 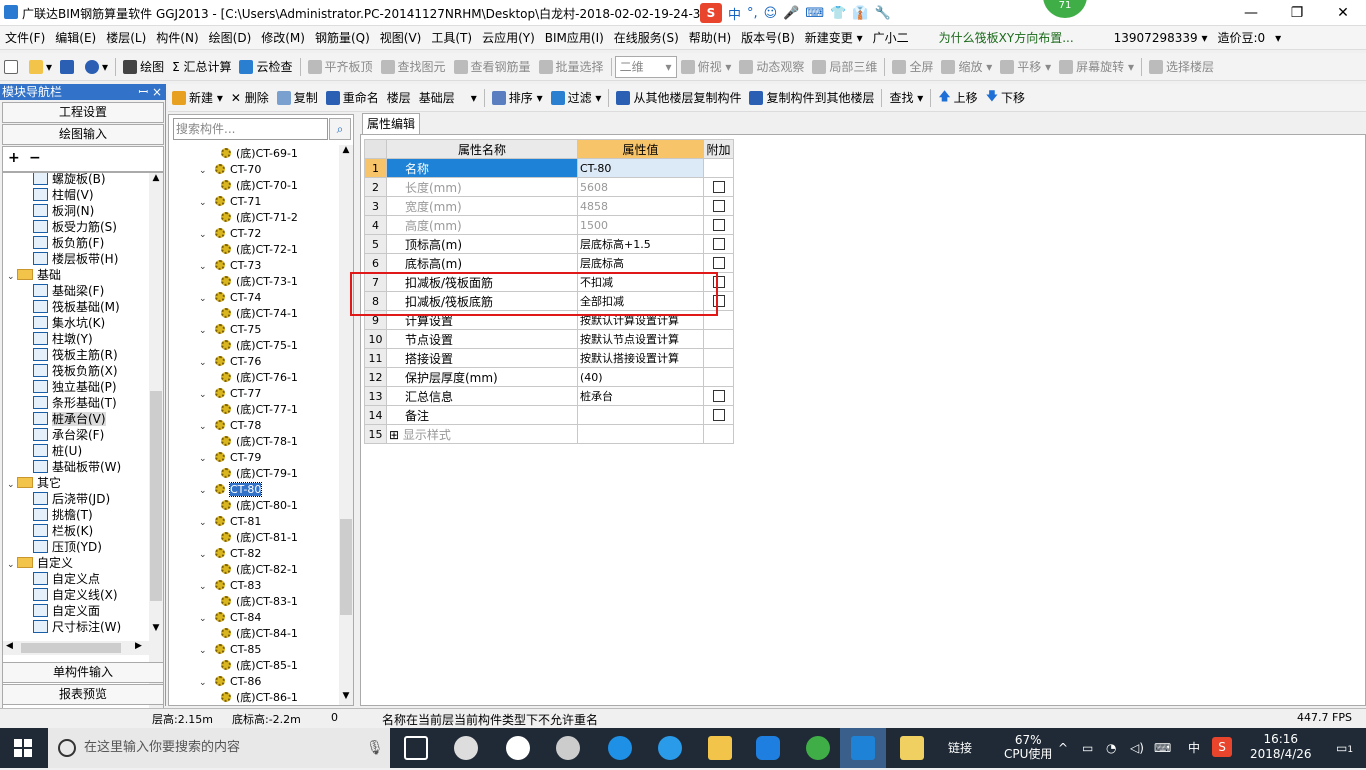 What do you see at coordinates (259, 602) in the screenshot?
I see `component-subnode: (底)CT-83-1` at bounding box center [259, 602].